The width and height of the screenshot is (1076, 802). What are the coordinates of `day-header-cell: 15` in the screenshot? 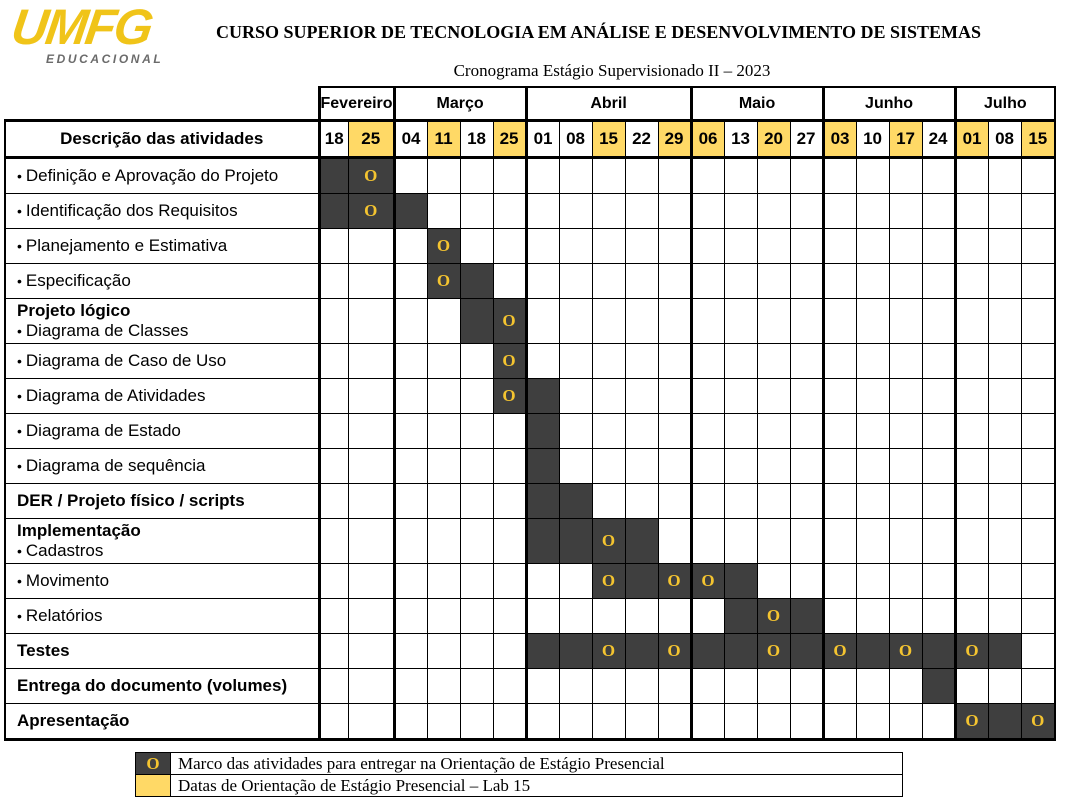 It's located at (1038, 139).